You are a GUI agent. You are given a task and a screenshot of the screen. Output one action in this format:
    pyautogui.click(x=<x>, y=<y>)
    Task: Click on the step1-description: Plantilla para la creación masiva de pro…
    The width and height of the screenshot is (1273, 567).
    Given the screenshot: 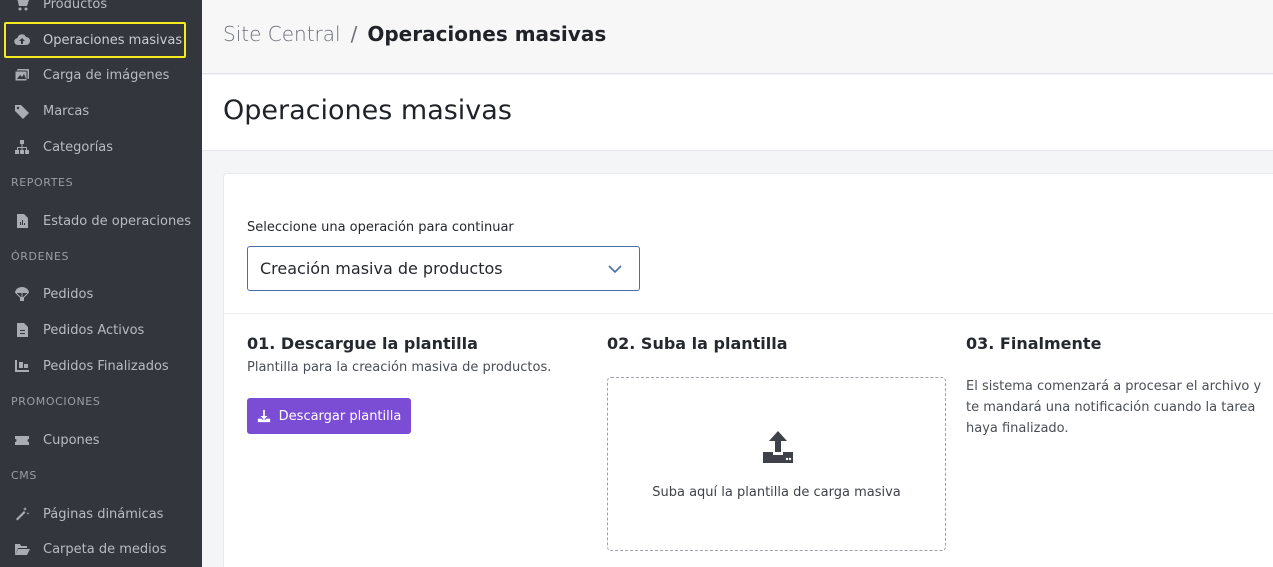 What is the action you would take?
    pyautogui.click(x=399, y=367)
    